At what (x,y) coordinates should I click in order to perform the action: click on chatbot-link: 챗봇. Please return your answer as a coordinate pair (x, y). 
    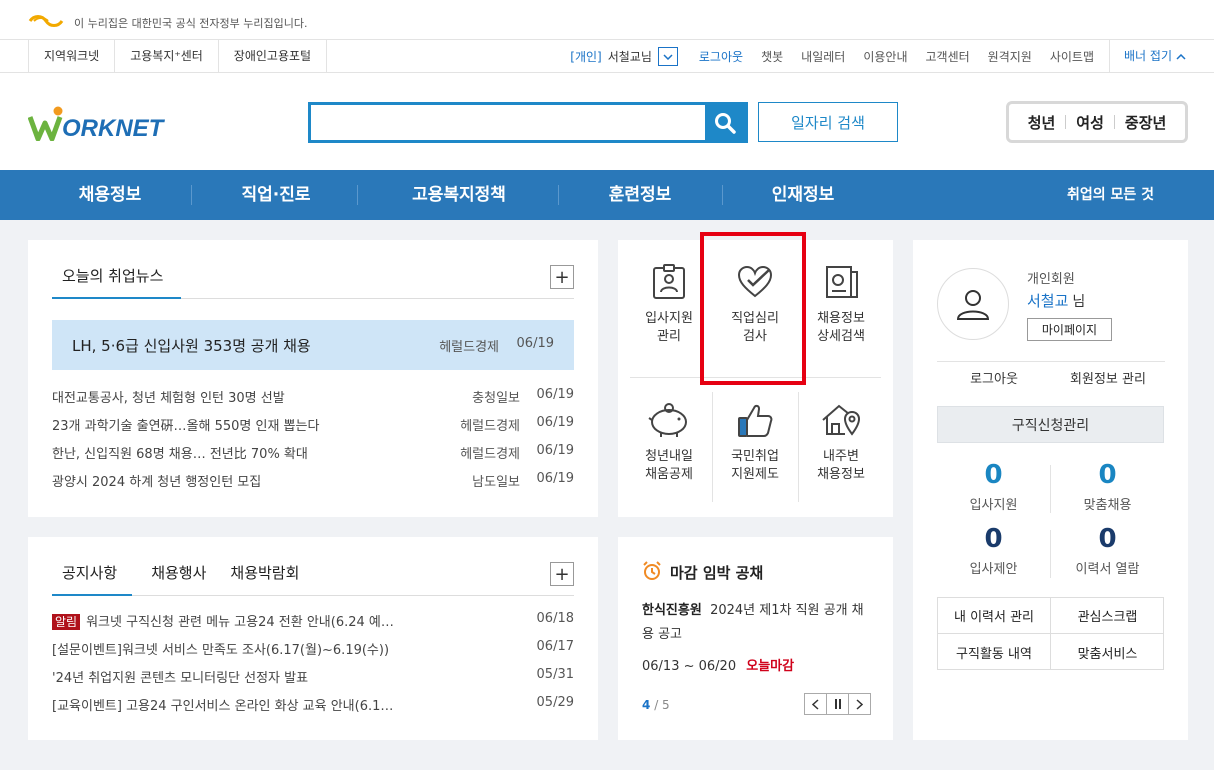
    Looking at the image, I should click on (772, 56).